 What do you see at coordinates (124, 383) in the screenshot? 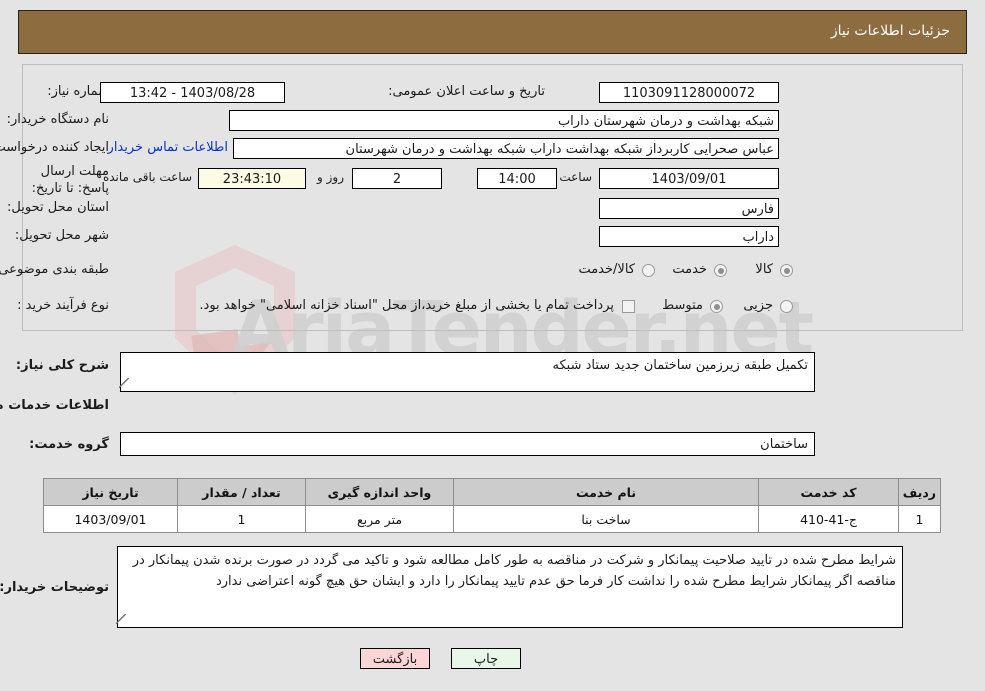
I see `general-need-resize-grip` at bounding box center [124, 383].